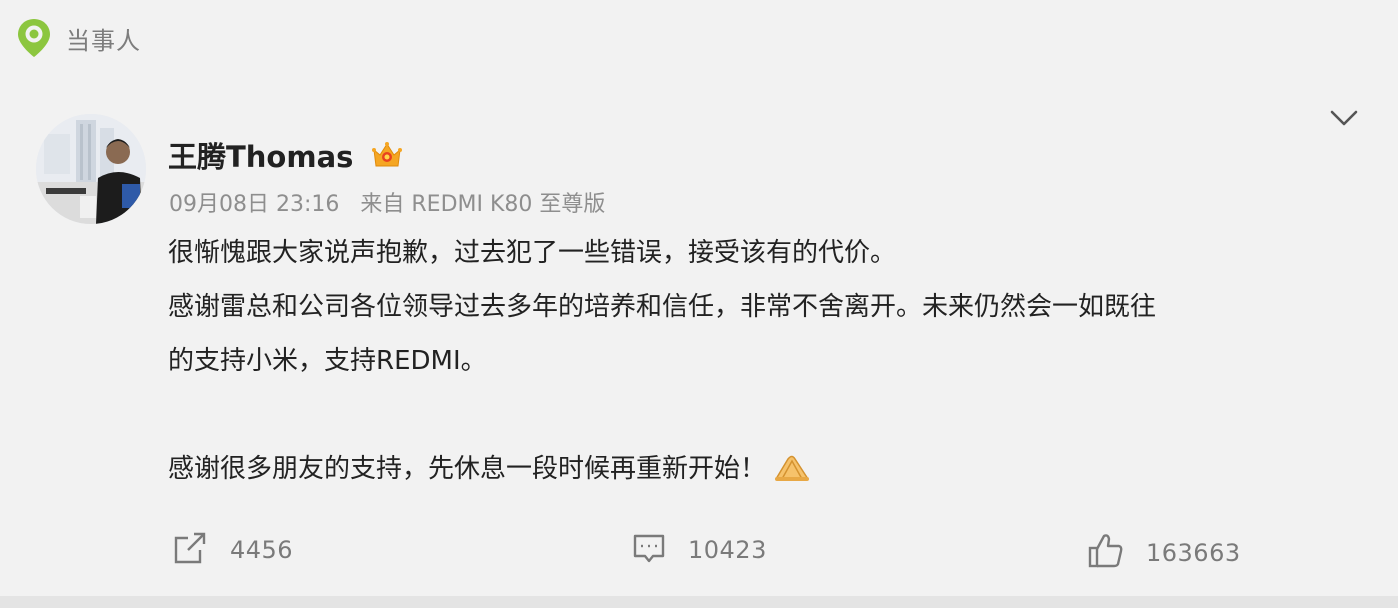 The width and height of the screenshot is (1398, 608). What do you see at coordinates (1193, 553) in the screenshot?
I see `like-count: 163663` at bounding box center [1193, 553].